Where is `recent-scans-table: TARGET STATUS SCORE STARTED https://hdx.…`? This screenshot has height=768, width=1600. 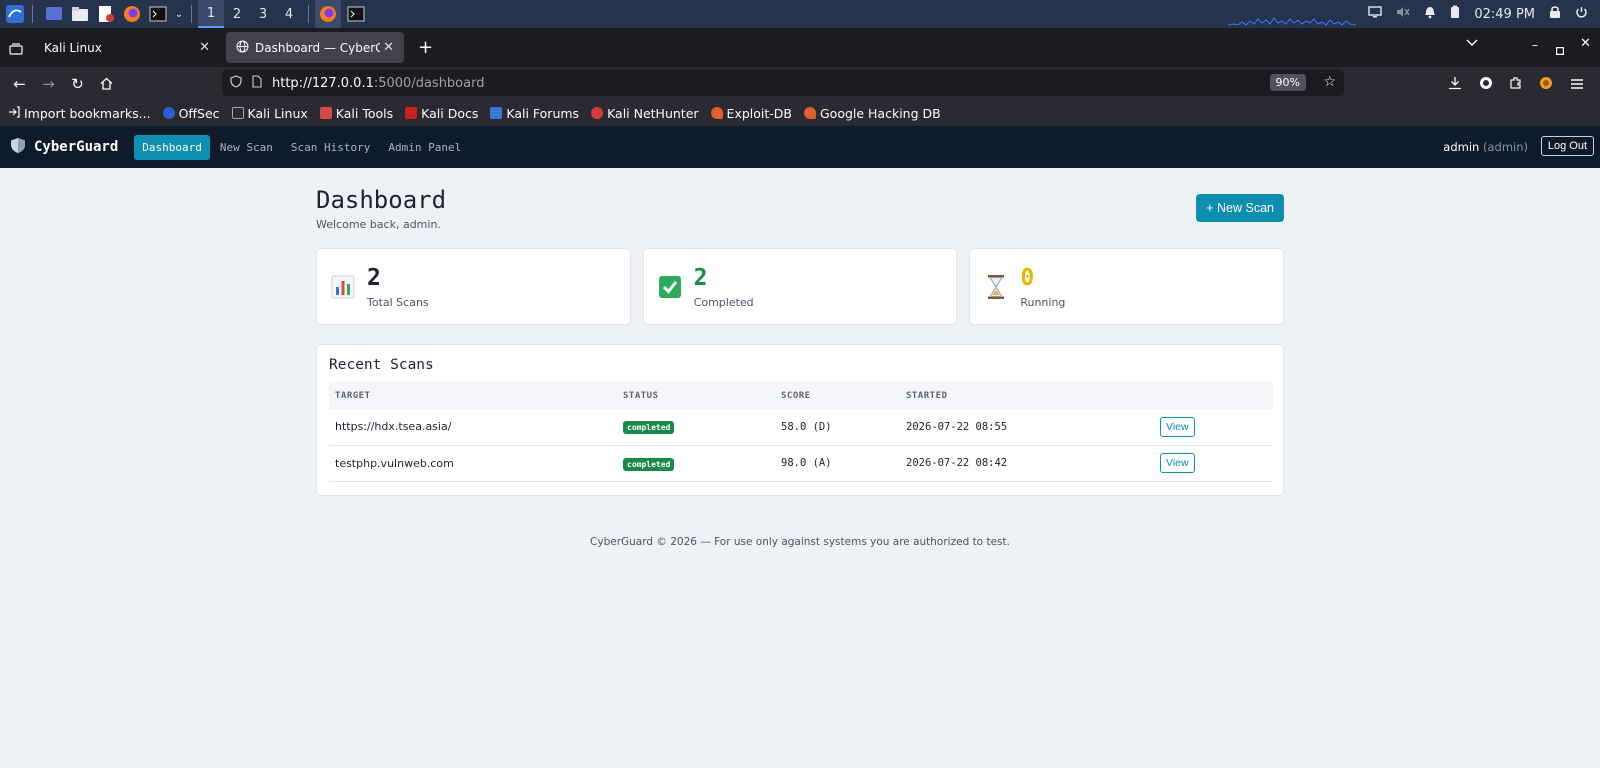 recent-scans-table: TARGET STATUS SCORE STARTED https://hdx.… is located at coordinates (801, 432).